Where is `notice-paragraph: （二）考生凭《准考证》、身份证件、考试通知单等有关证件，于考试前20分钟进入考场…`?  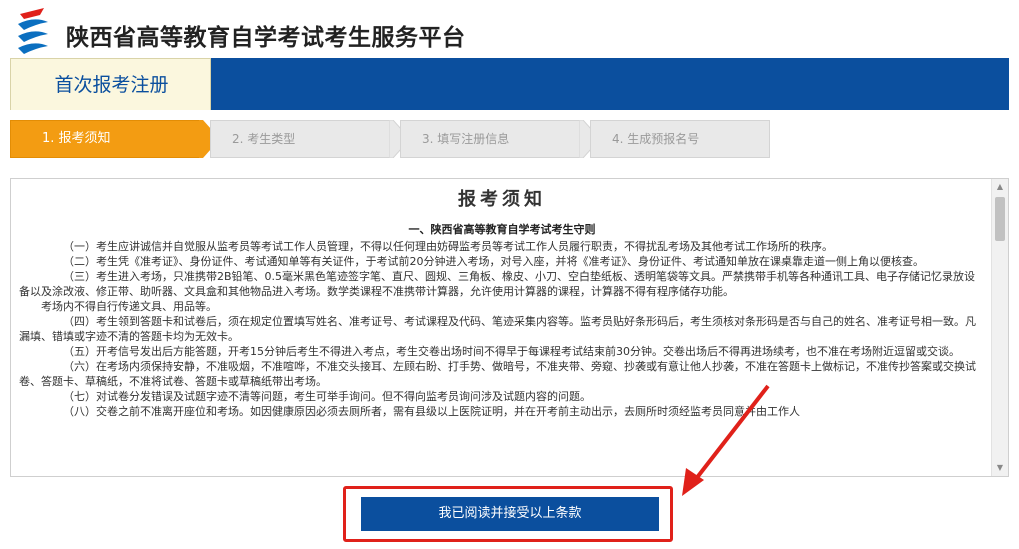
notice-paragraph: （二）考生凭《准考证》、身份证件、考试通知单等有关证件，于考试前20分钟进入考场… is located at coordinates (493, 261).